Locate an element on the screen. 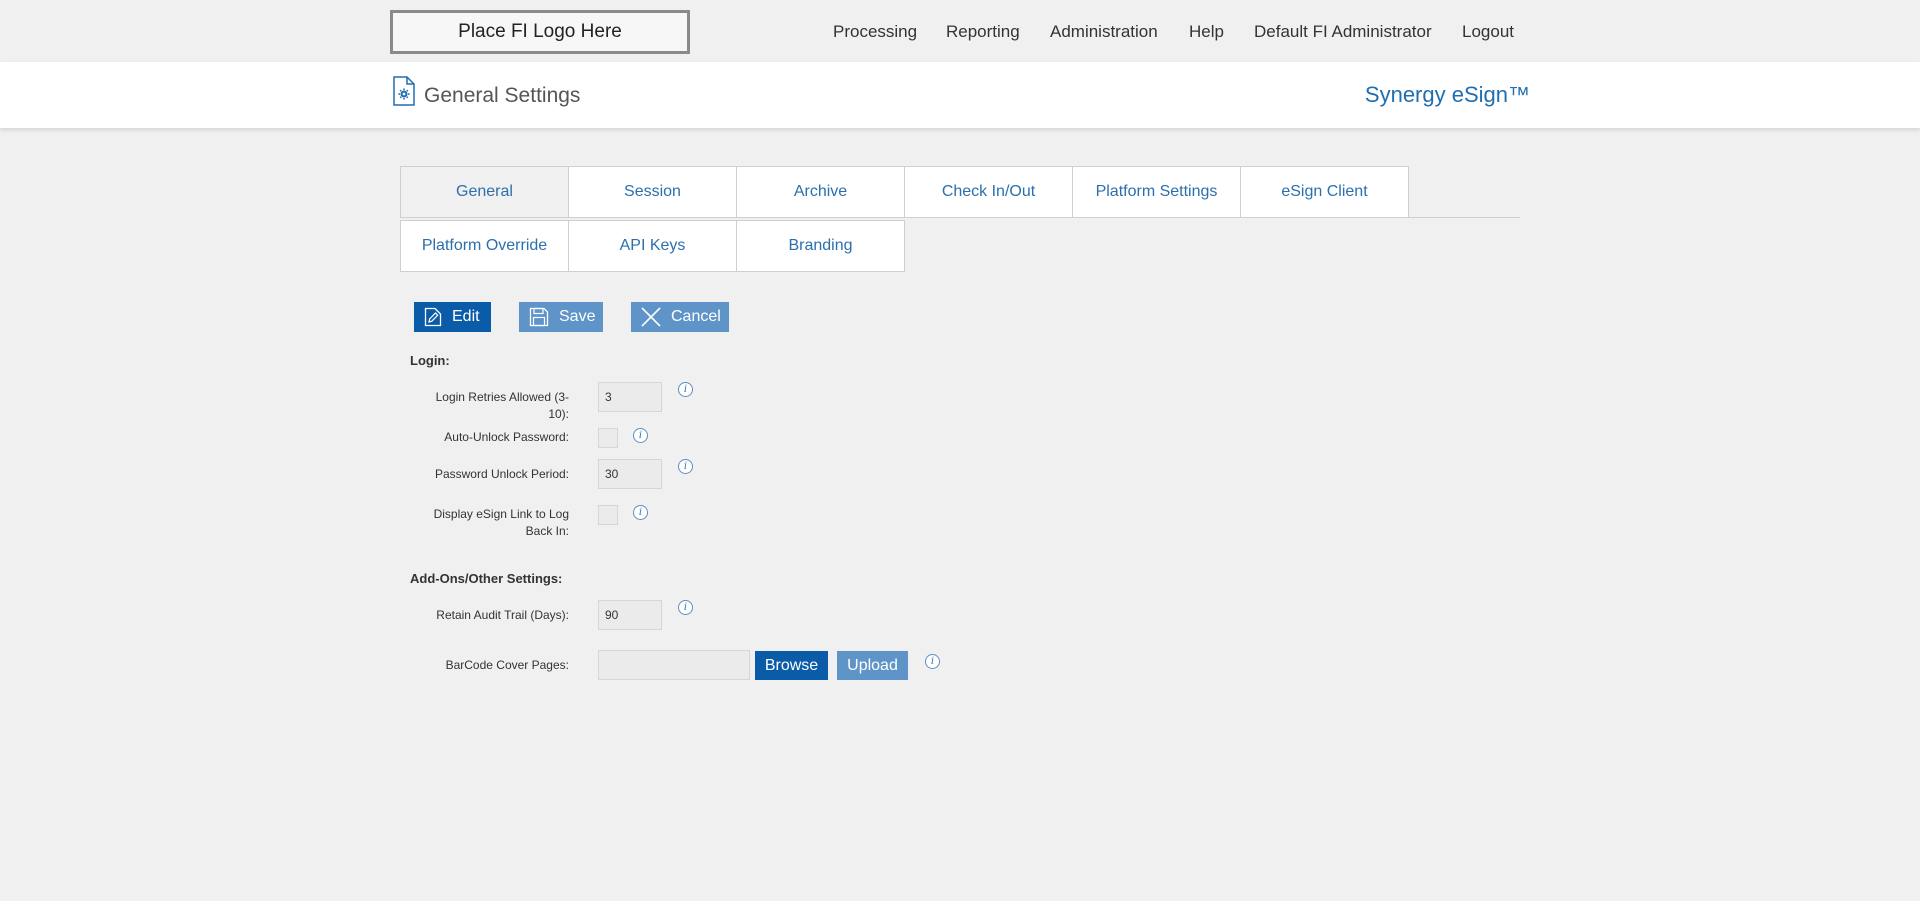 This screenshot has width=1920, height=901. browse-button: Browse is located at coordinates (791, 665).